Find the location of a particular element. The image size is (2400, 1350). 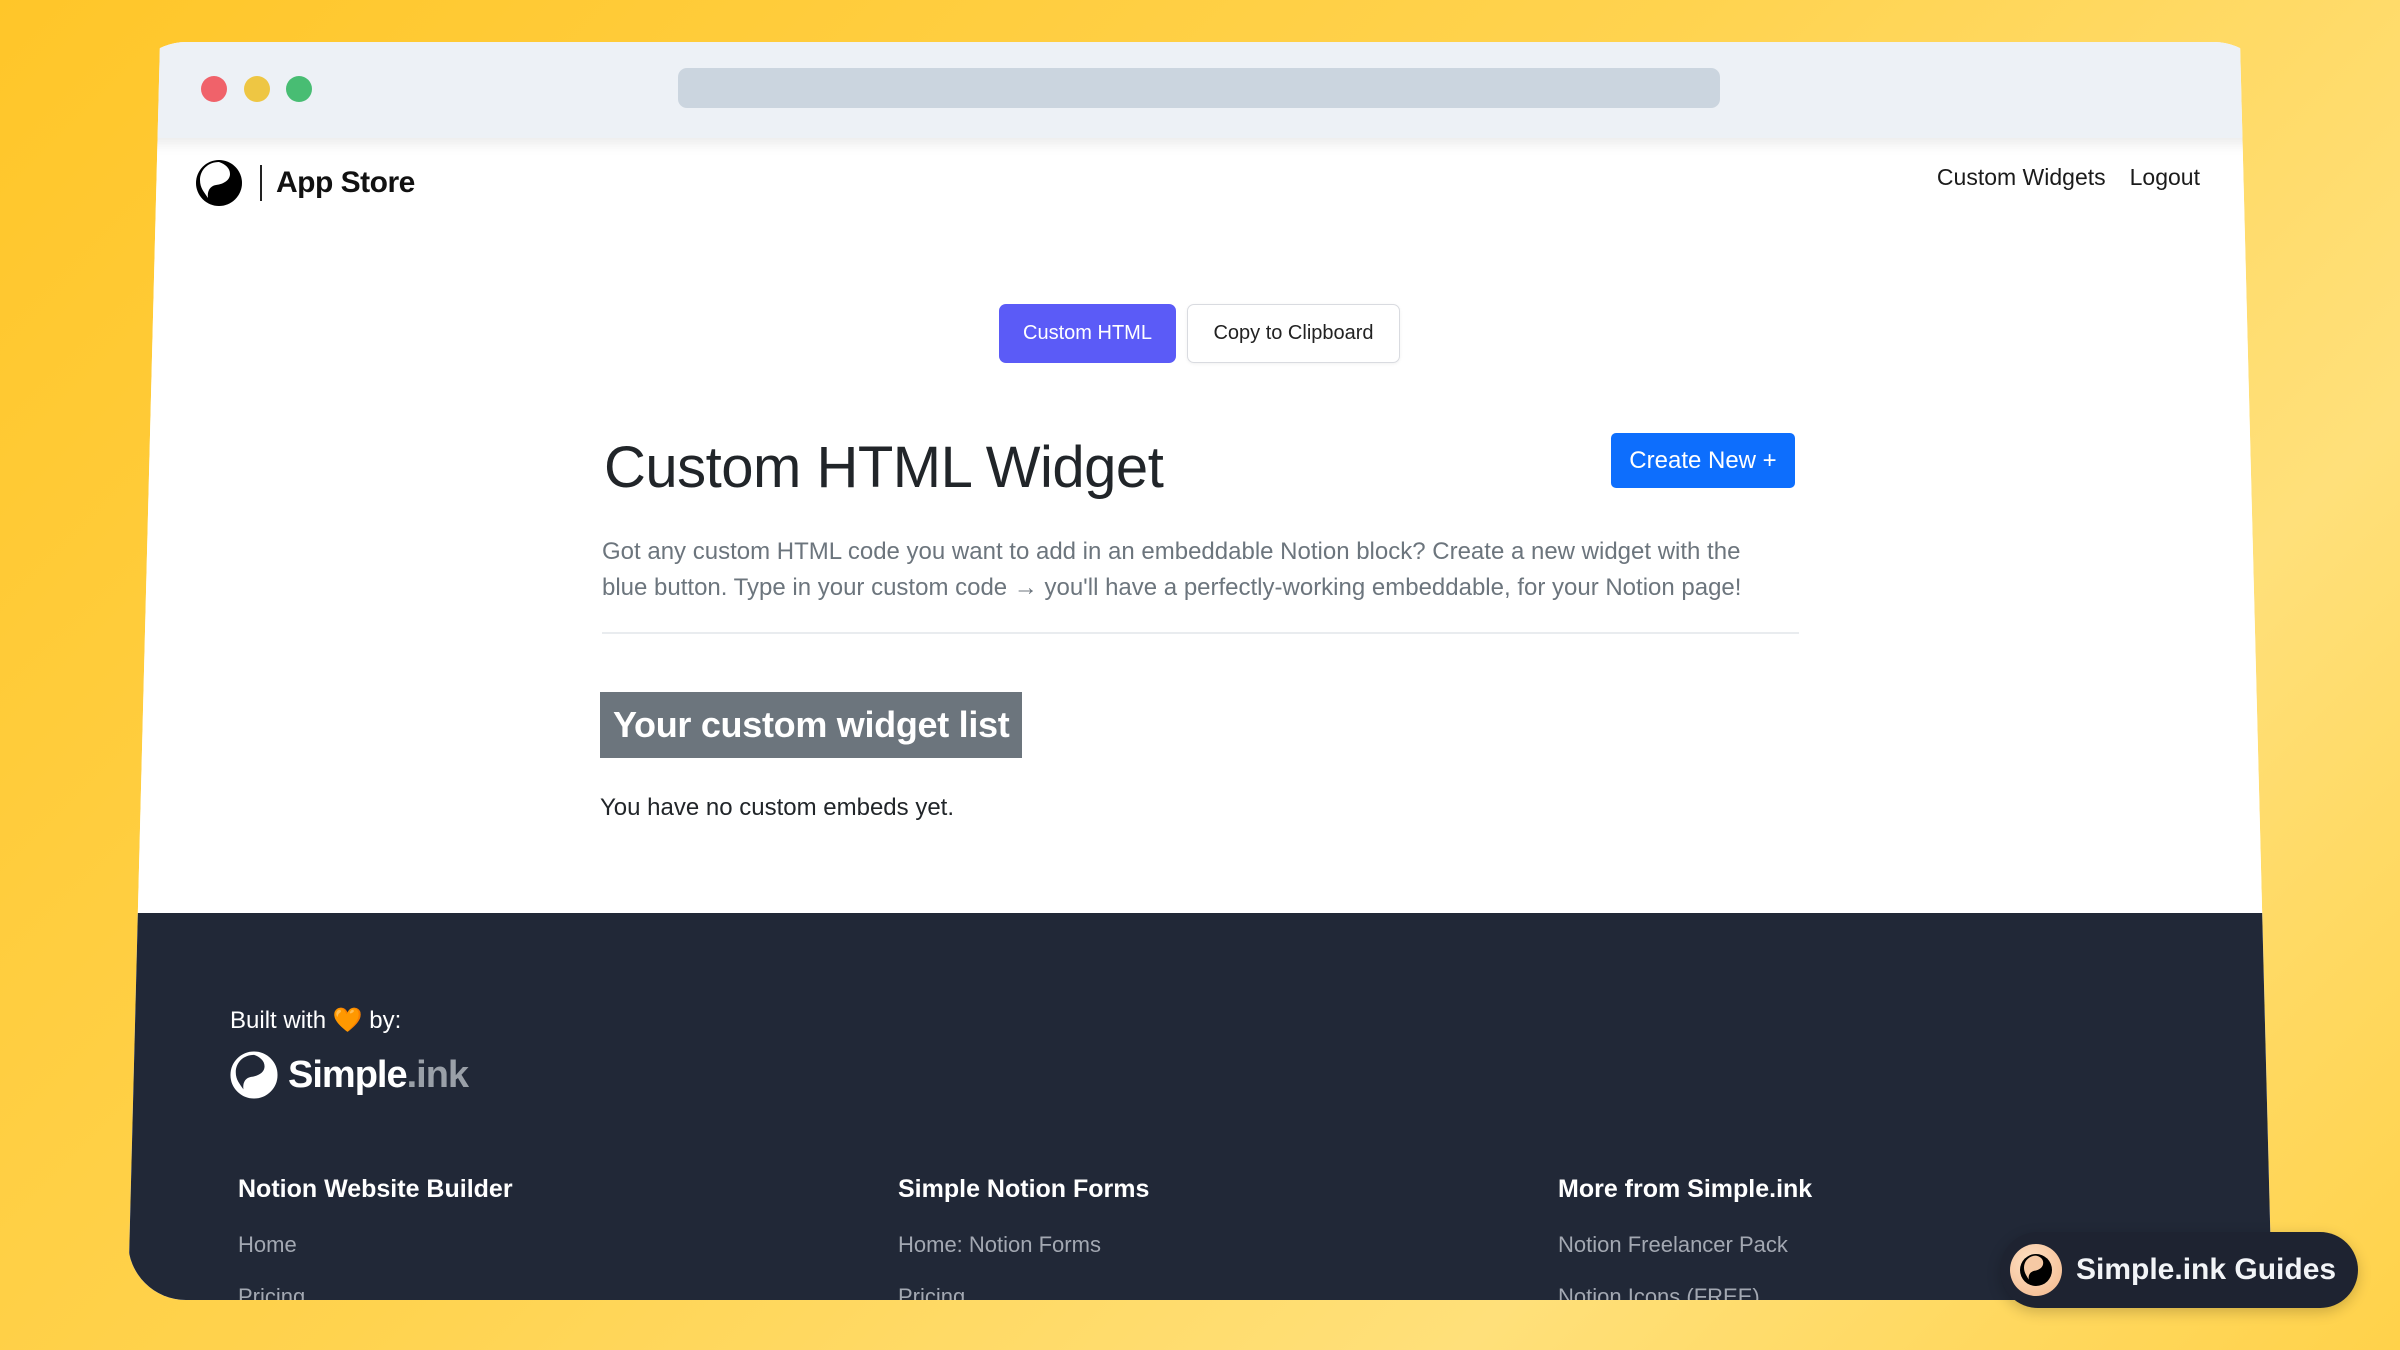

footer-column-heading: More from Simple.ink is located at coordinates (1685, 1189).